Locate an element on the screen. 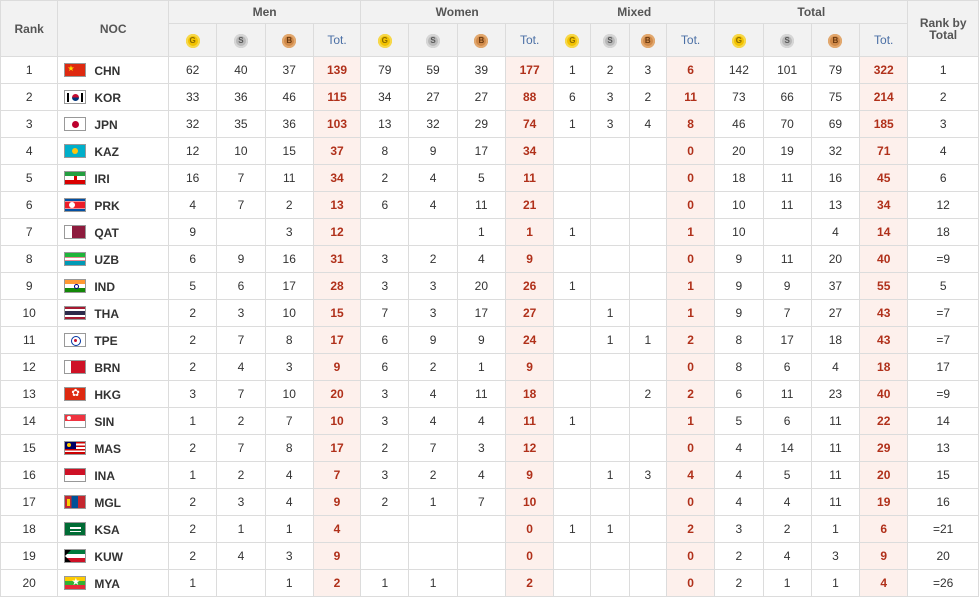 This screenshot has height=597, width=979. total-gold-cell: 4 is located at coordinates (739, 475).